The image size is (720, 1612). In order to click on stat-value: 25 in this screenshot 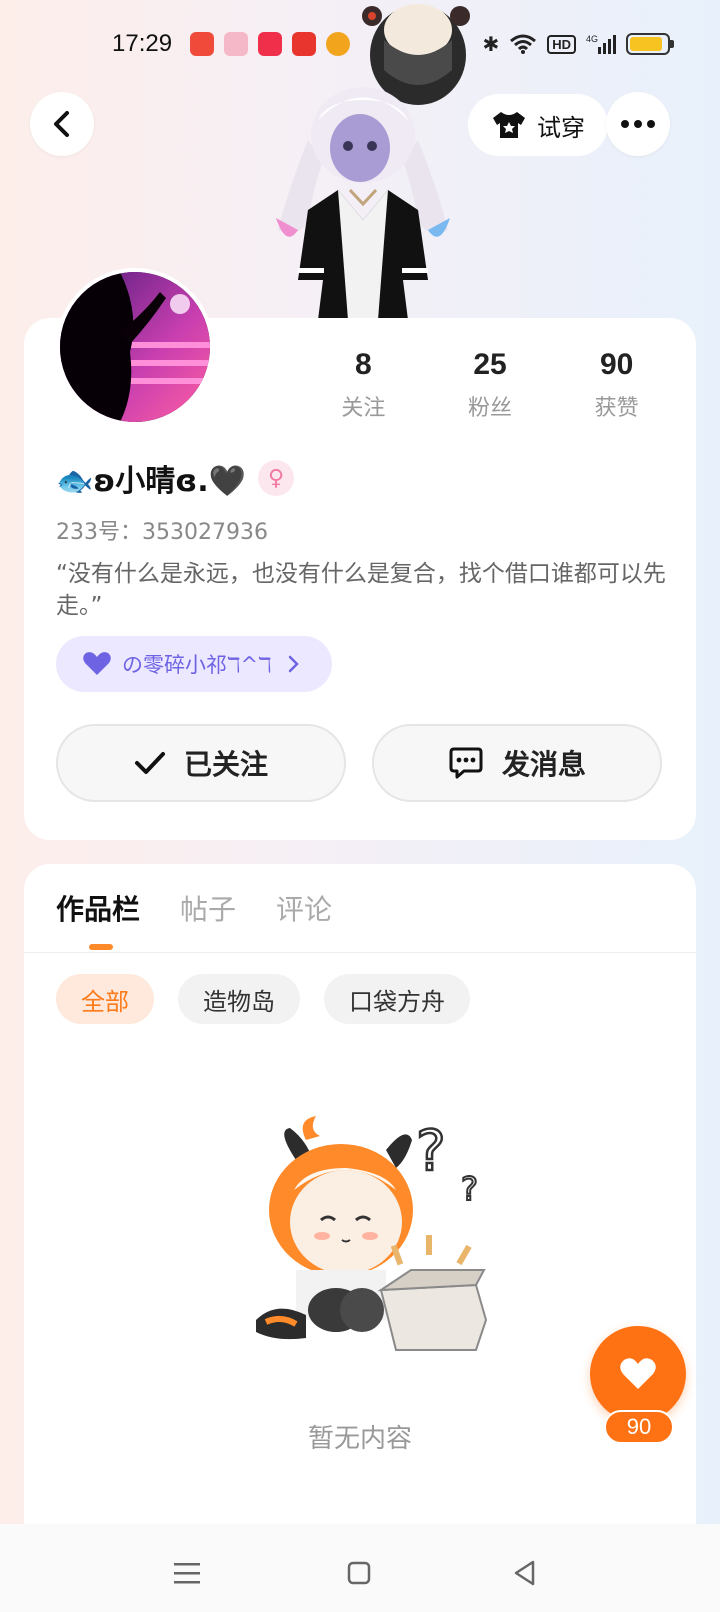, I will do `click(490, 364)`.